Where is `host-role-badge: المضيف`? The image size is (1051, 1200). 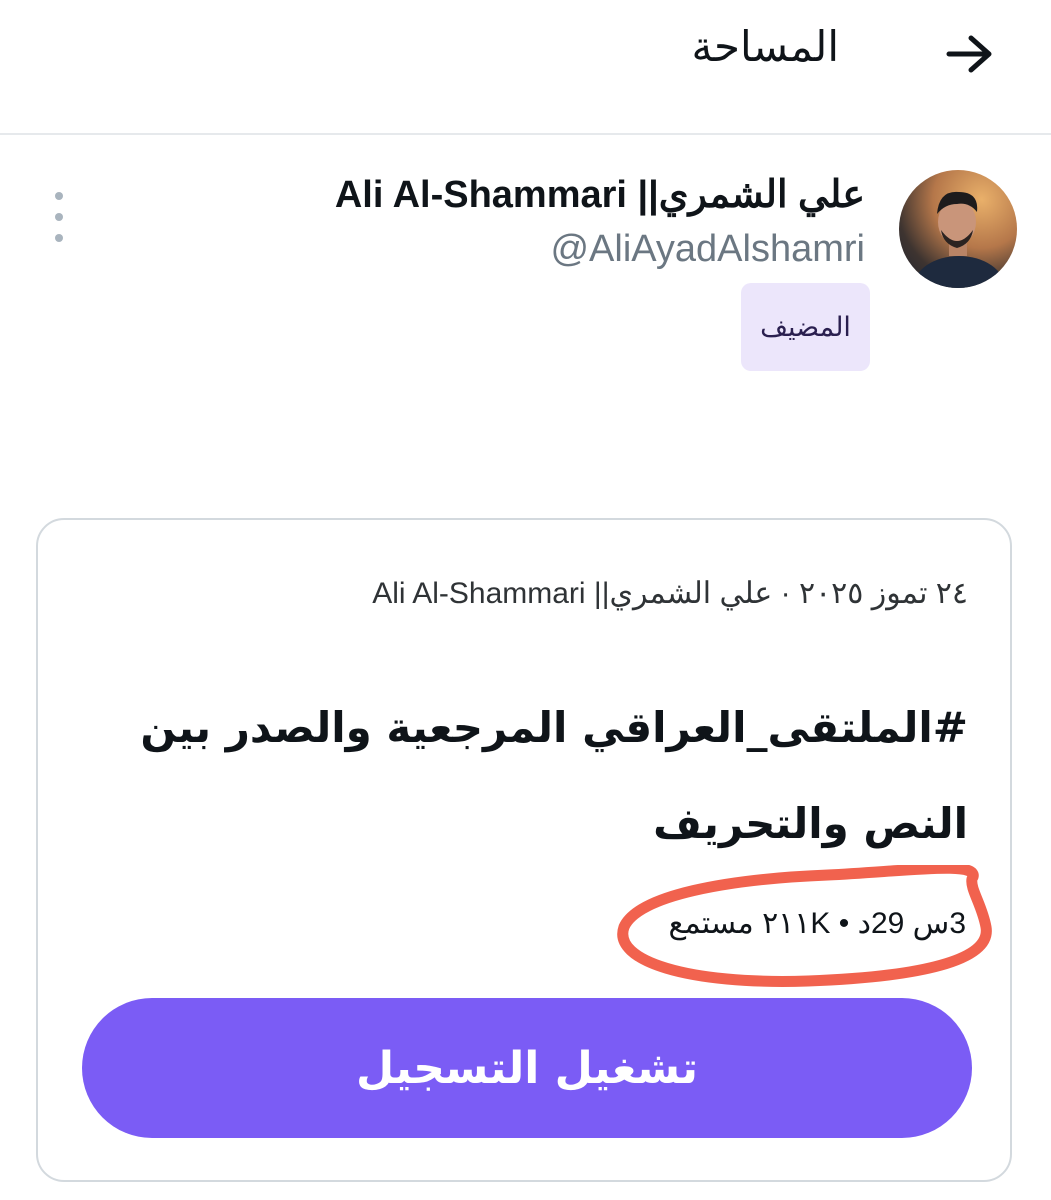 host-role-badge: المضيف is located at coordinates (805, 327).